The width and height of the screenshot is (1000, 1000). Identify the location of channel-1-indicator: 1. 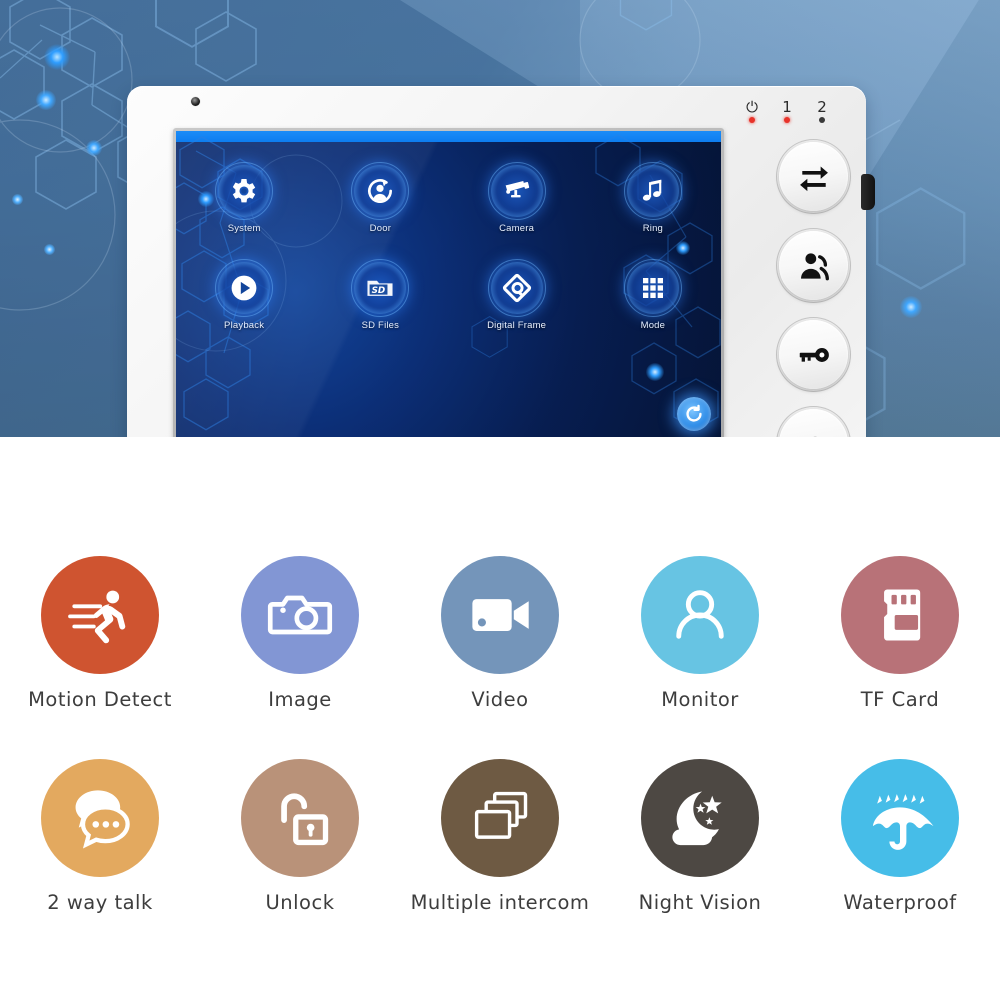
(787, 111).